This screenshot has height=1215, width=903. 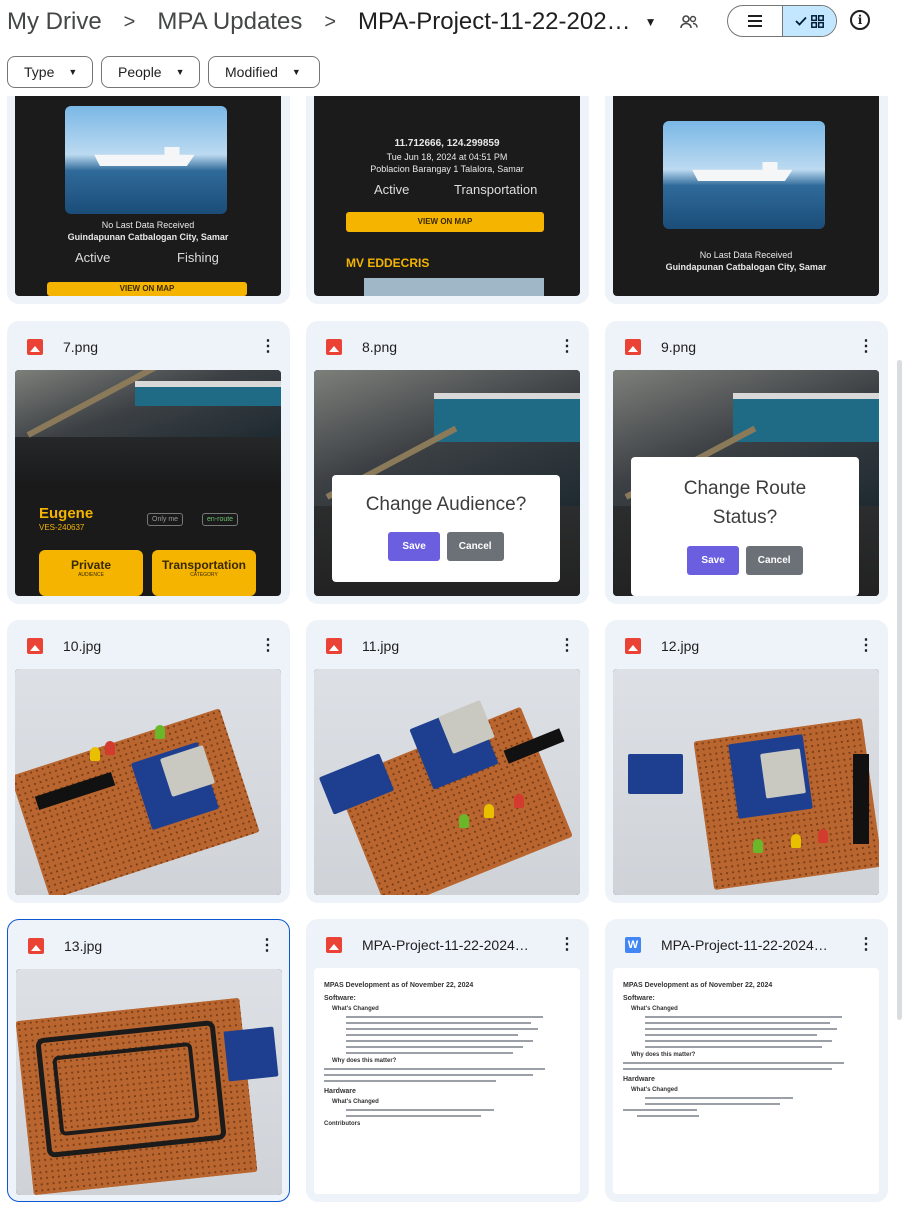 I want to click on breadcrumb-mpa-updates: MPA Updates, so click(x=229, y=22).